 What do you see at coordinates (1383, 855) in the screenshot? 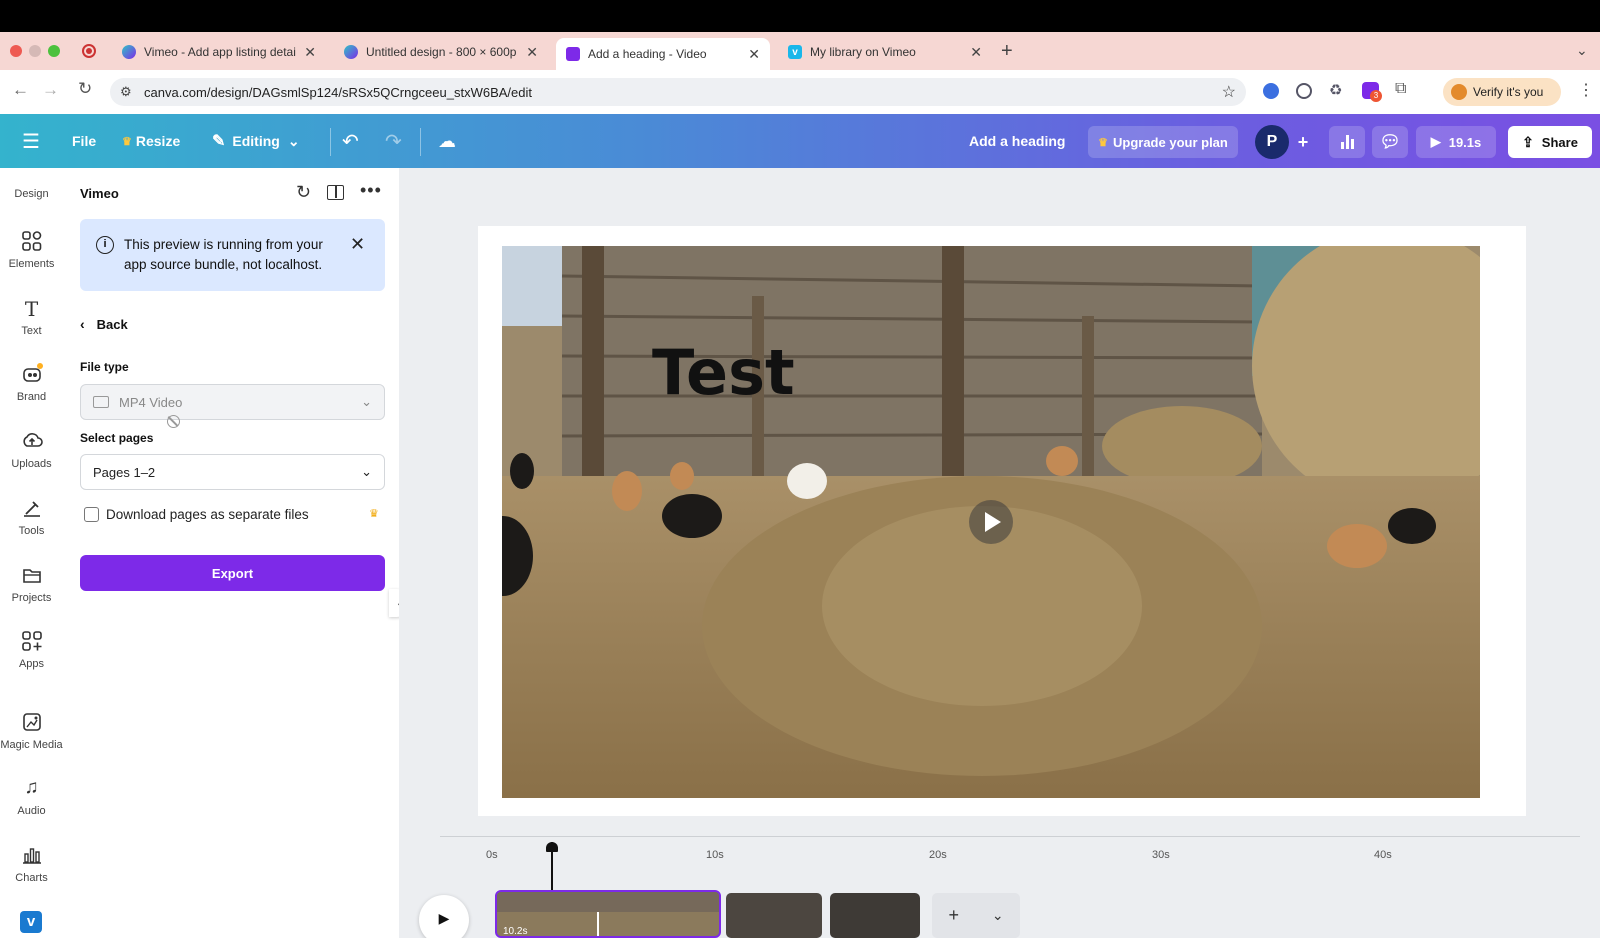
I see `timeline-tick-40: 40s` at bounding box center [1383, 855].